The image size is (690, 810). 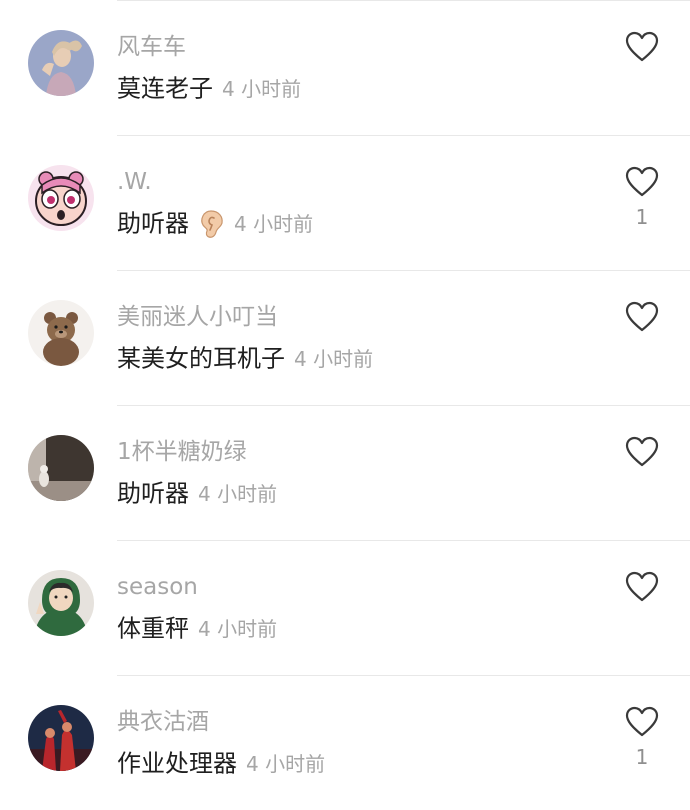 I want to click on comment-text: 作业处理器, so click(x=177, y=763).